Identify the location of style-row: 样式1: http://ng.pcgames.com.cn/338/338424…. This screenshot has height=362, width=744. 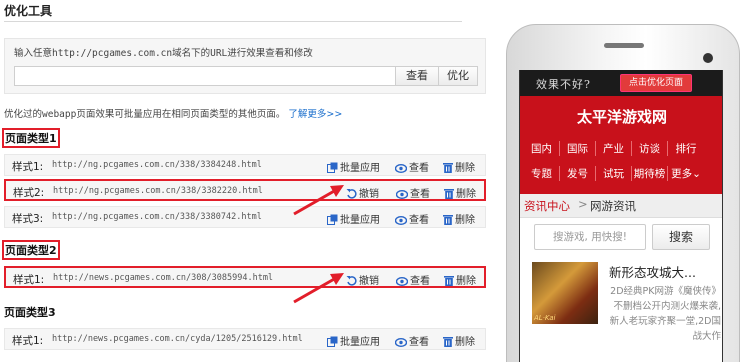
(245, 165).